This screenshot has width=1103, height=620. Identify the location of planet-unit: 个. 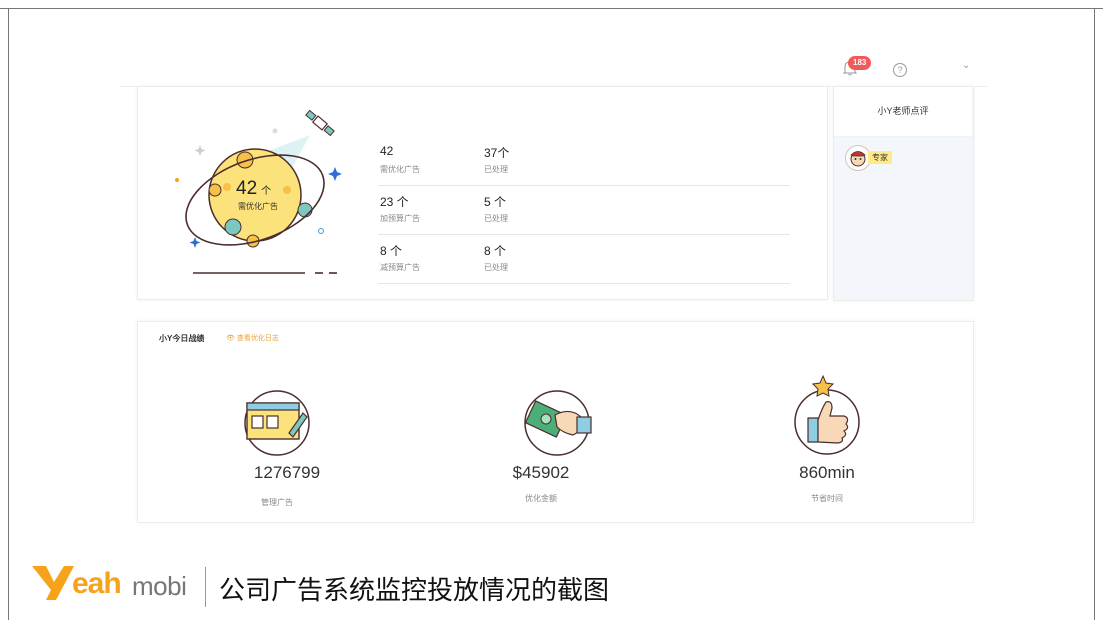
(266, 191).